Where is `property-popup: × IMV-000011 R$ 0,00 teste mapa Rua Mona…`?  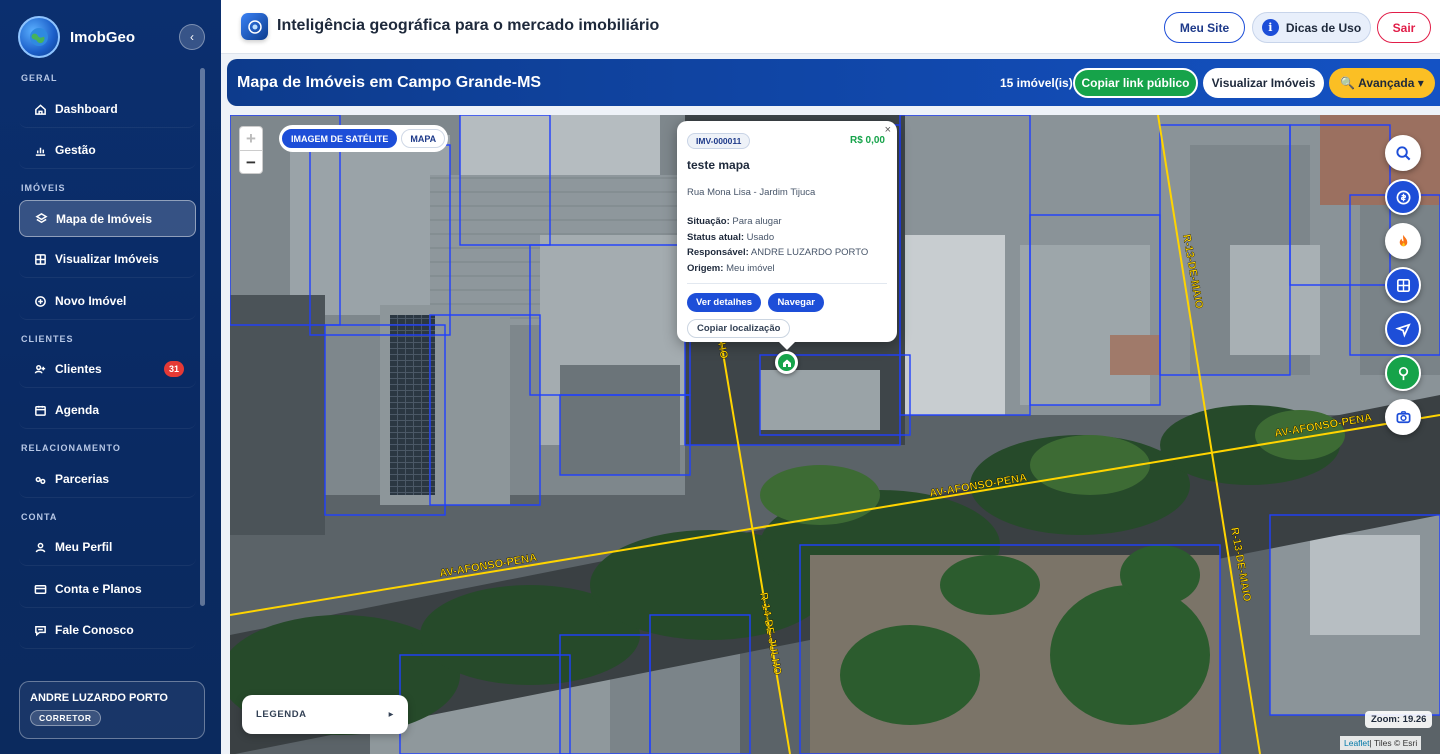 property-popup: × IMV-000011 R$ 0,00 teste mapa Rua Mona… is located at coordinates (787, 235).